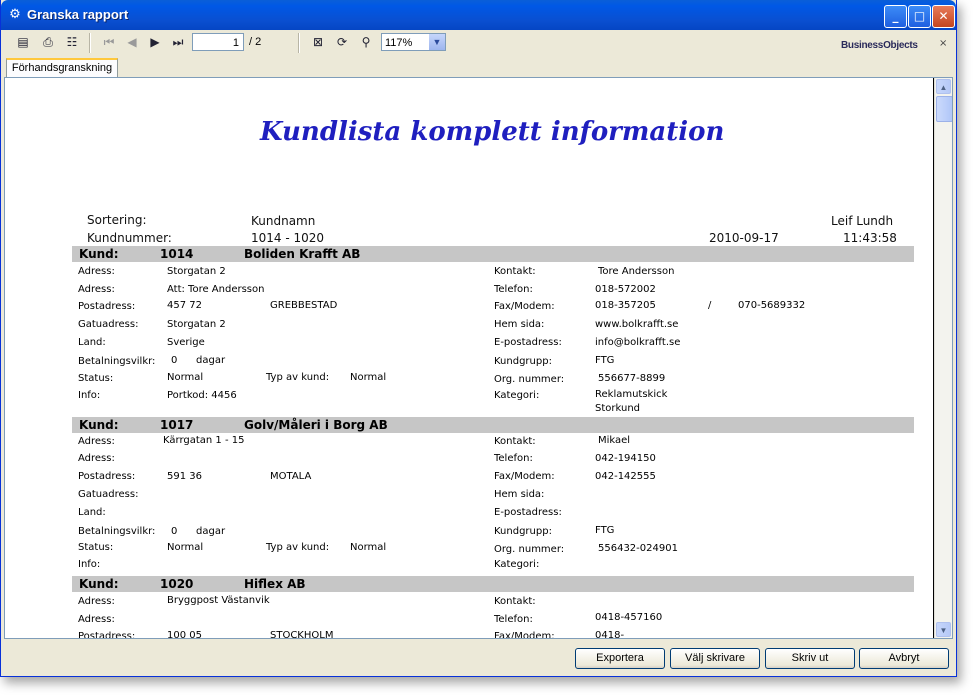  Describe the element at coordinates (368, 547) in the screenshot. I see `field-value: Normal` at that location.